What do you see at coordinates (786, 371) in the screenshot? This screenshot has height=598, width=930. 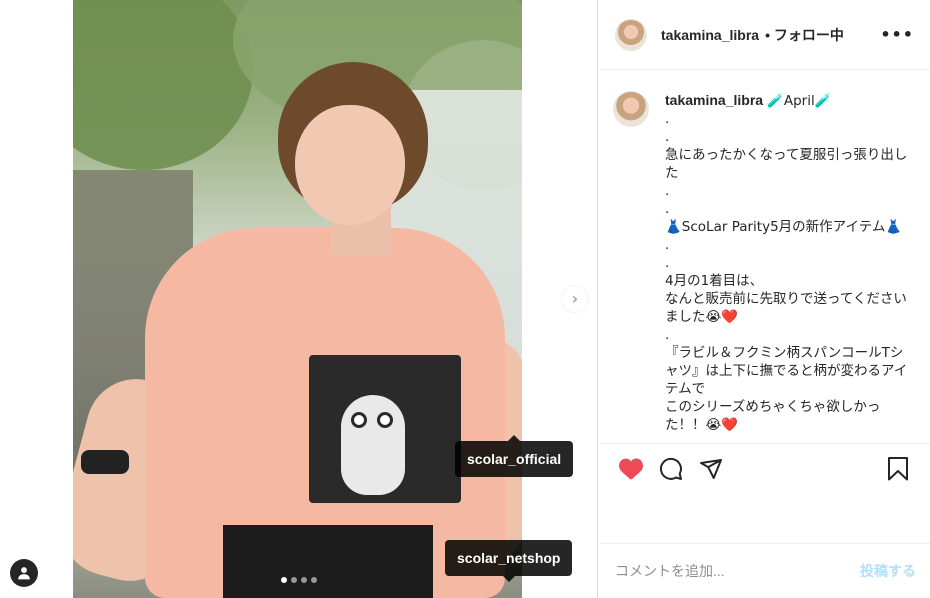 I see `caption-line: 『ラビル＆フクミン柄スパンコールTシャツ』は上下に撫でると柄が変わるアイテムで` at bounding box center [786, 371].